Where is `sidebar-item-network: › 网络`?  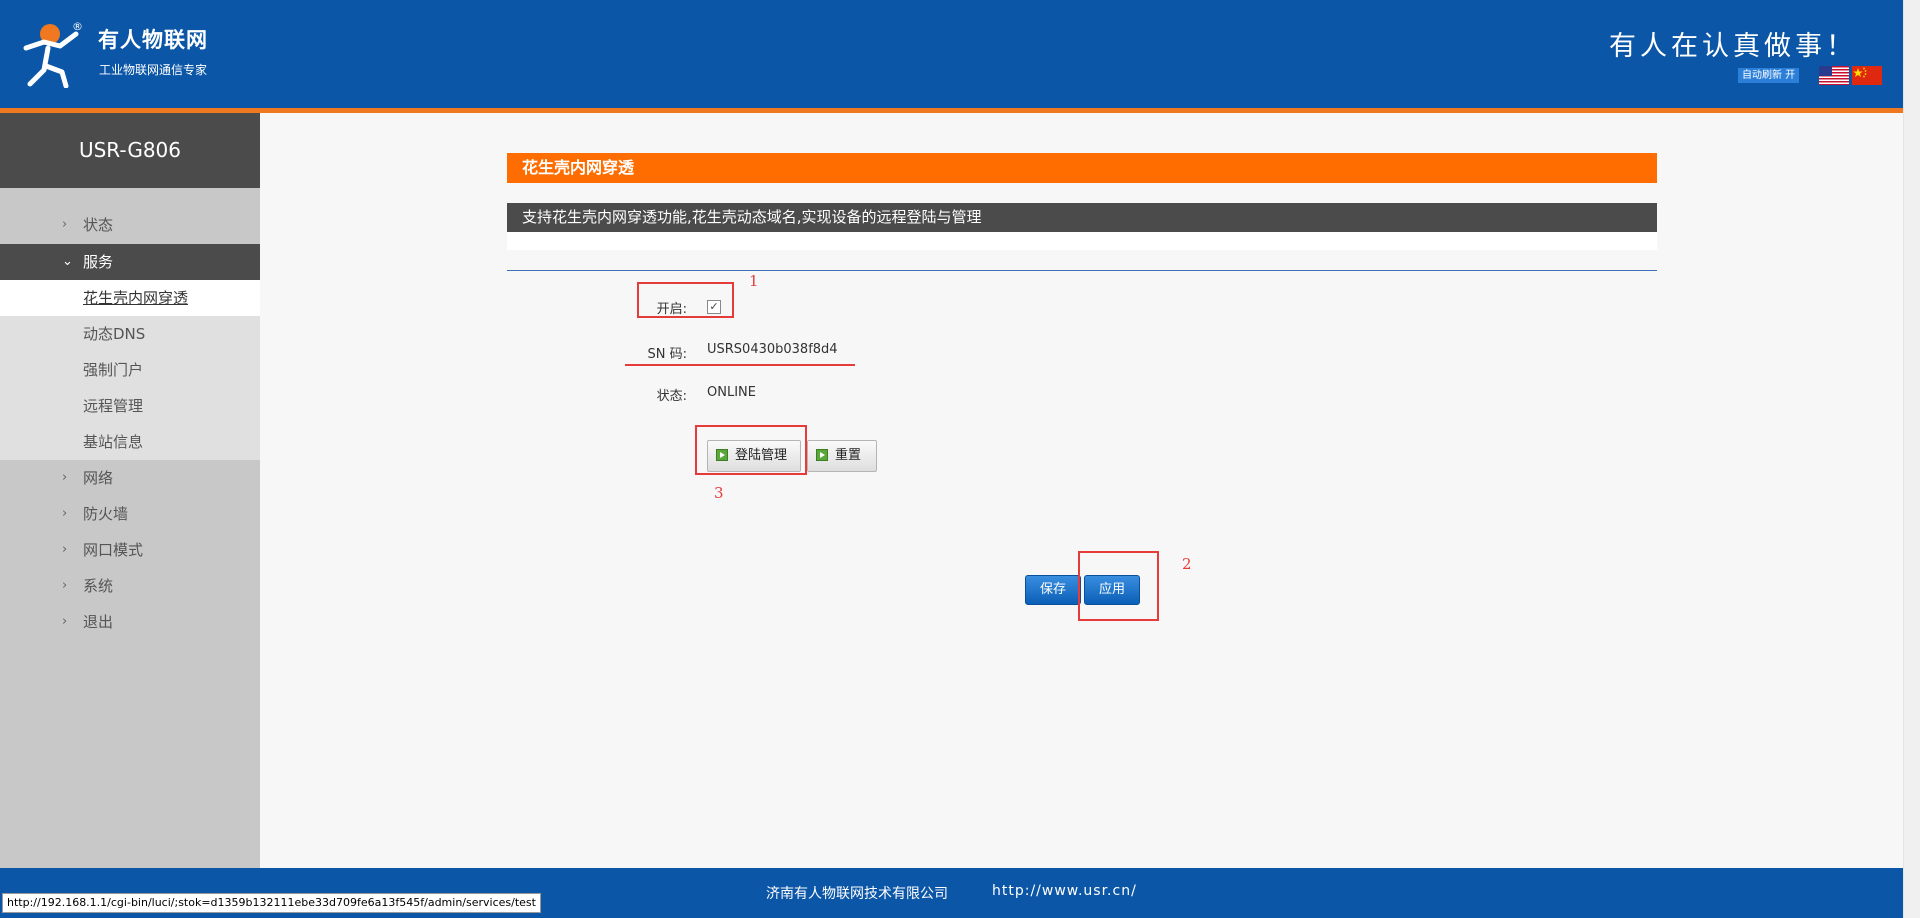
sidebar-item-network: › 网络 is located at coordinates (130, 478).